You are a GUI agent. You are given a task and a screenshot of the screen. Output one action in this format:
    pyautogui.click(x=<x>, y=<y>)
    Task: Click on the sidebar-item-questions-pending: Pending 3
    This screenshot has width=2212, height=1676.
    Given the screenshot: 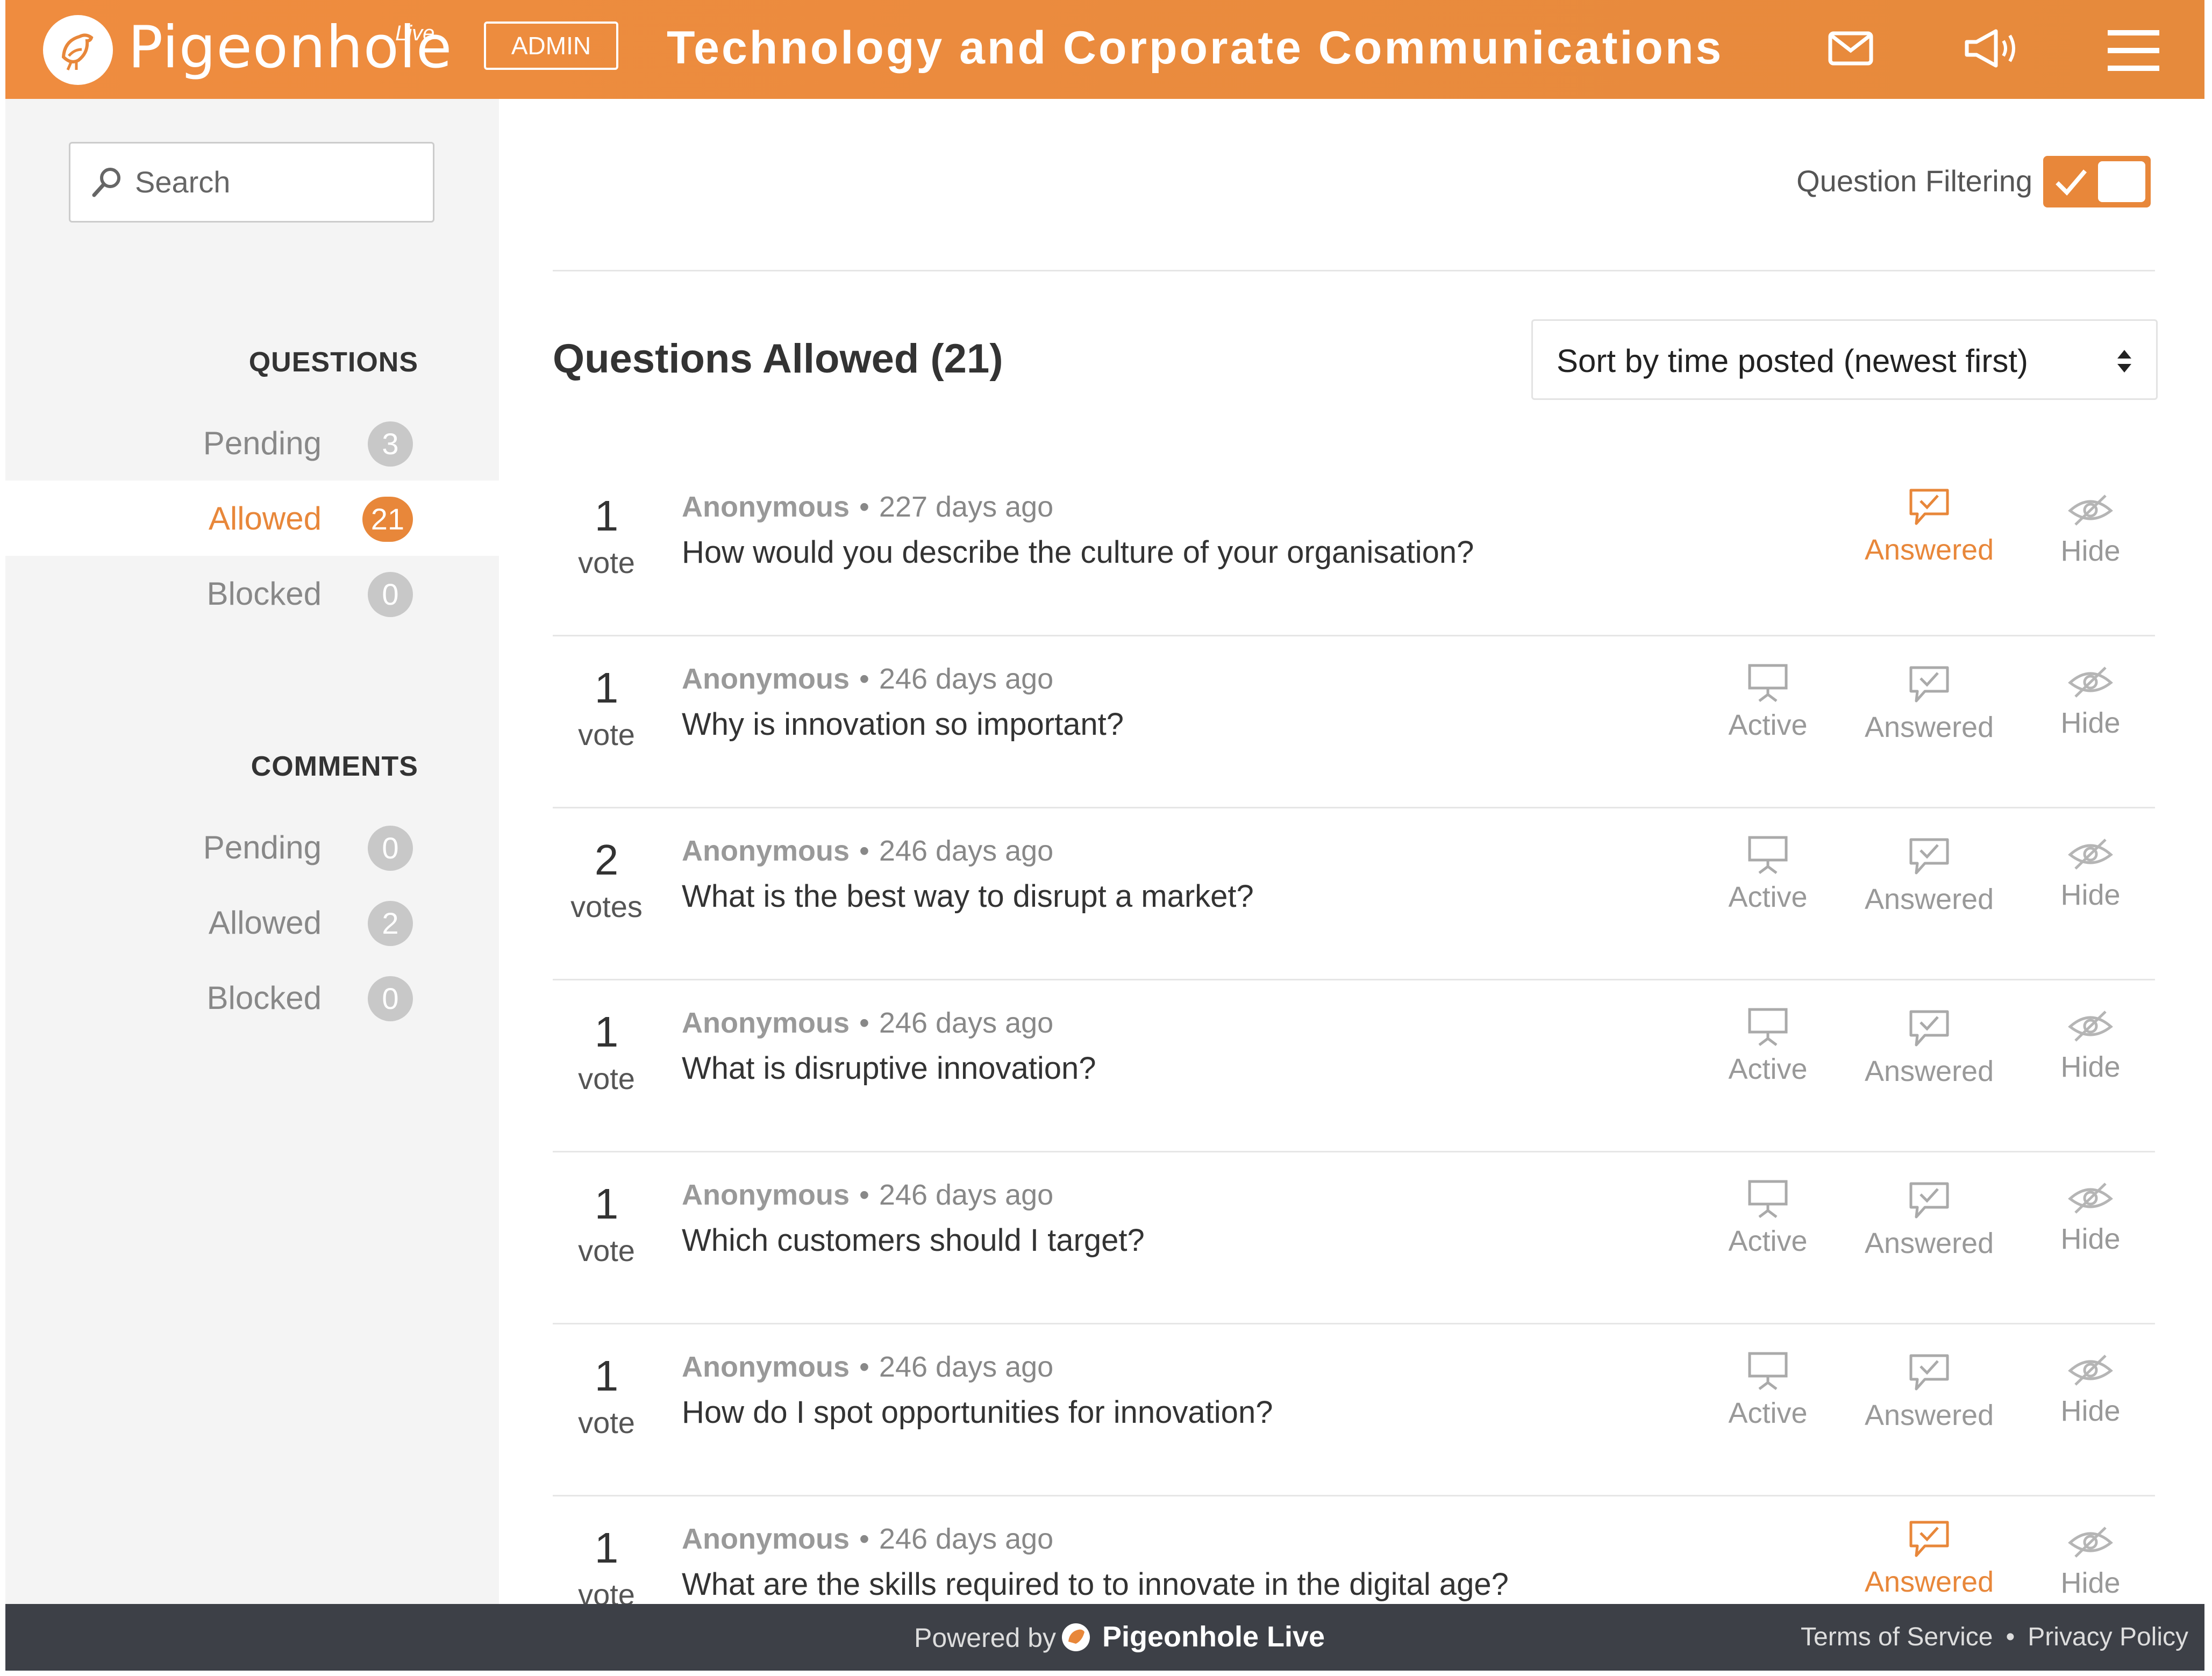 What is the action you would take?
    pyautogui.click(x=252, y=443)
    